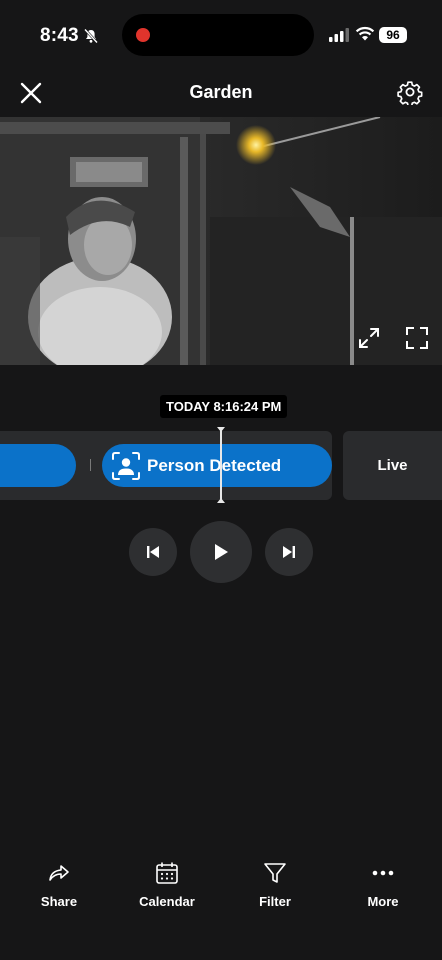 This screenshot has width=442, height=960. I want to click on header-bar: Garden, so click(221, 93).